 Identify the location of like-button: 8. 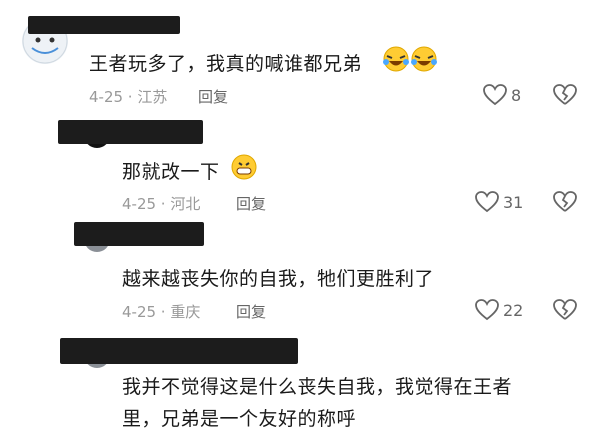
(502, 95).